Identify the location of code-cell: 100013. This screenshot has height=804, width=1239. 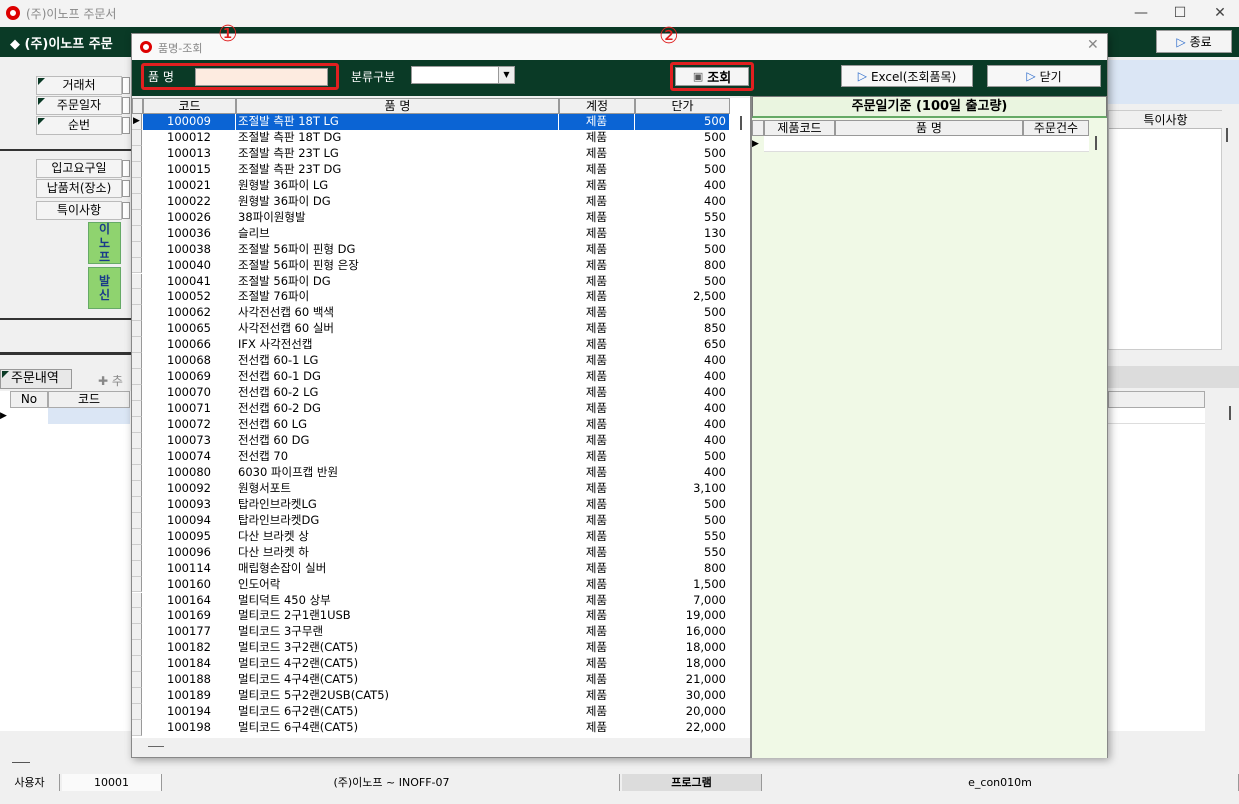
(189, 154).